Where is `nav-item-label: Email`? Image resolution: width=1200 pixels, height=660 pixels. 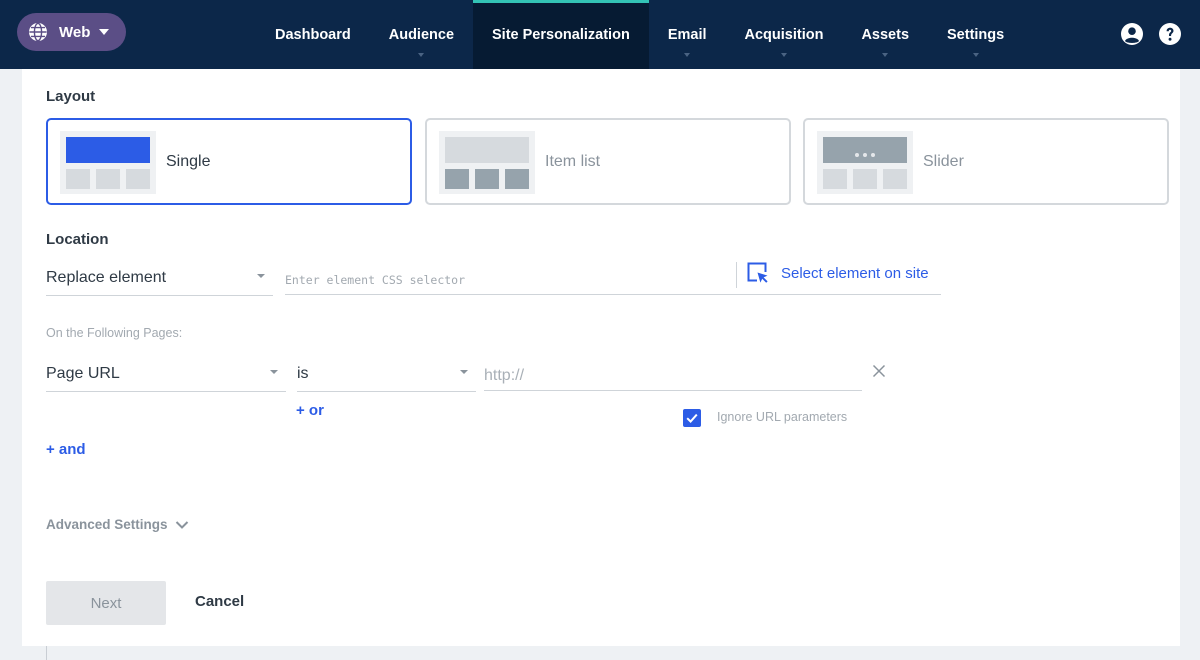
nav-item-label: Email is located at coordinates (687, 34).